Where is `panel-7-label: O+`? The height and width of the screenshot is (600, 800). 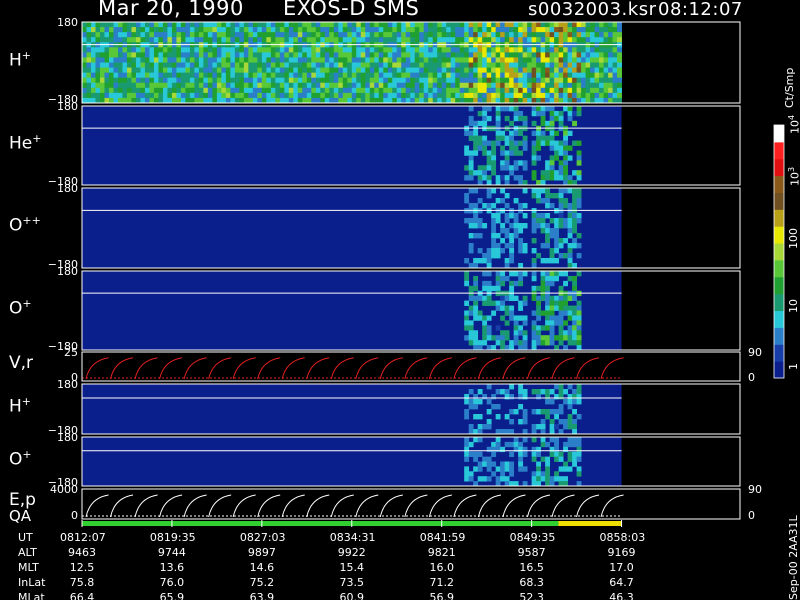
panel-7-label: O+ is located at coordinates (20, 458).